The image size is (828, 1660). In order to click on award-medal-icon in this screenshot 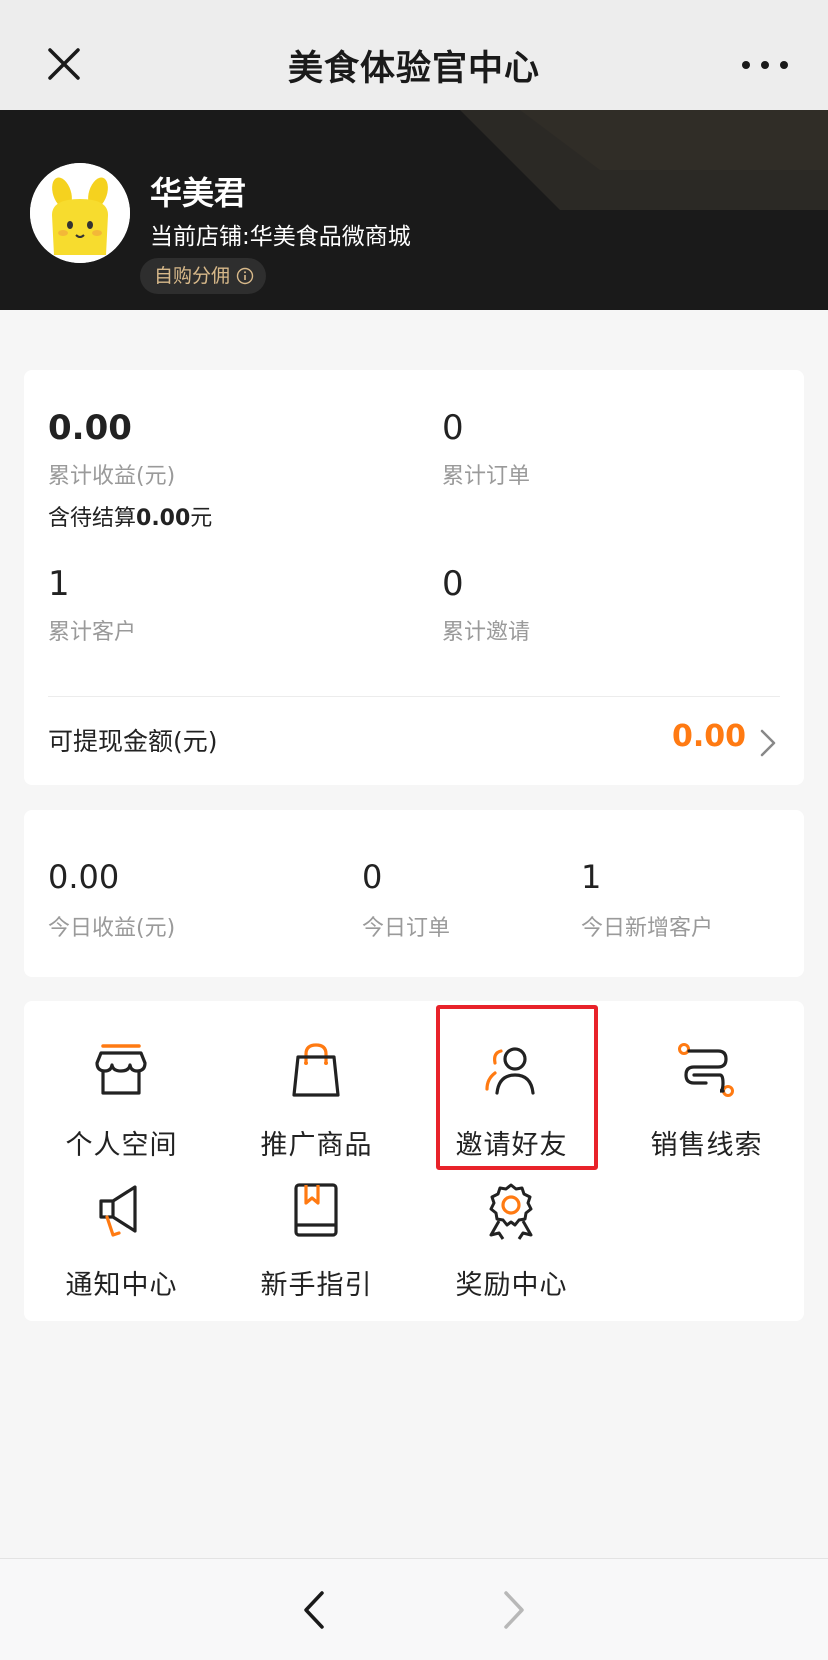, I will do `click(511, 1211)`.